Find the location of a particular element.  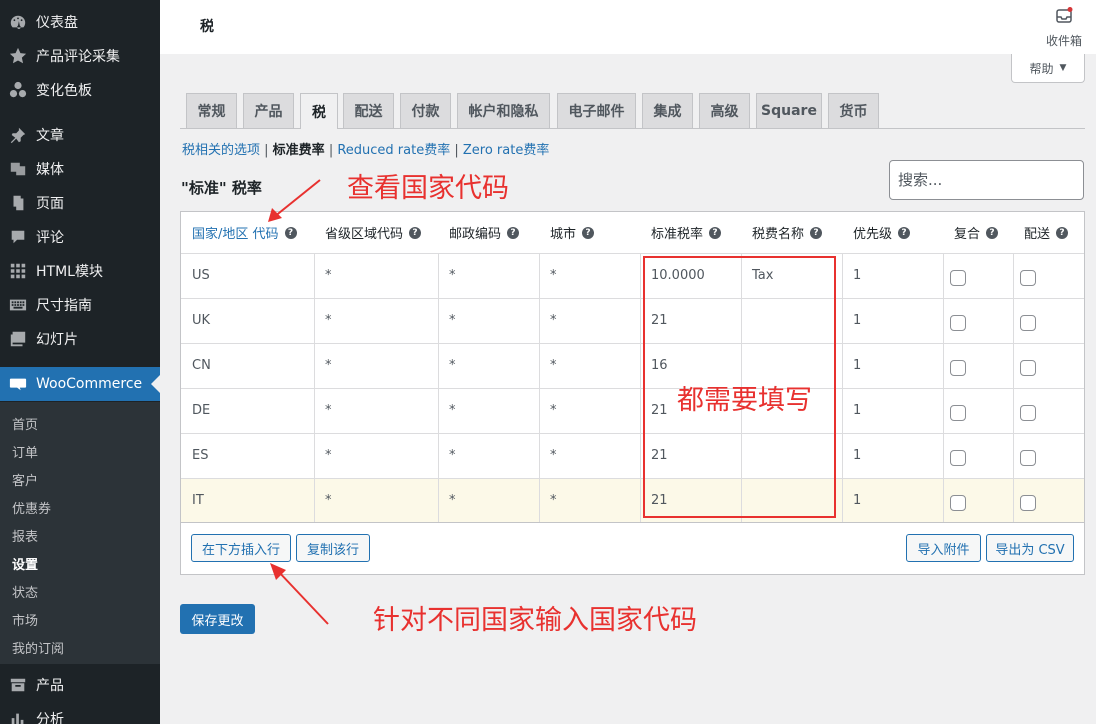

sidebar-item-comments: 评论 is located at coordinates (80, 237).